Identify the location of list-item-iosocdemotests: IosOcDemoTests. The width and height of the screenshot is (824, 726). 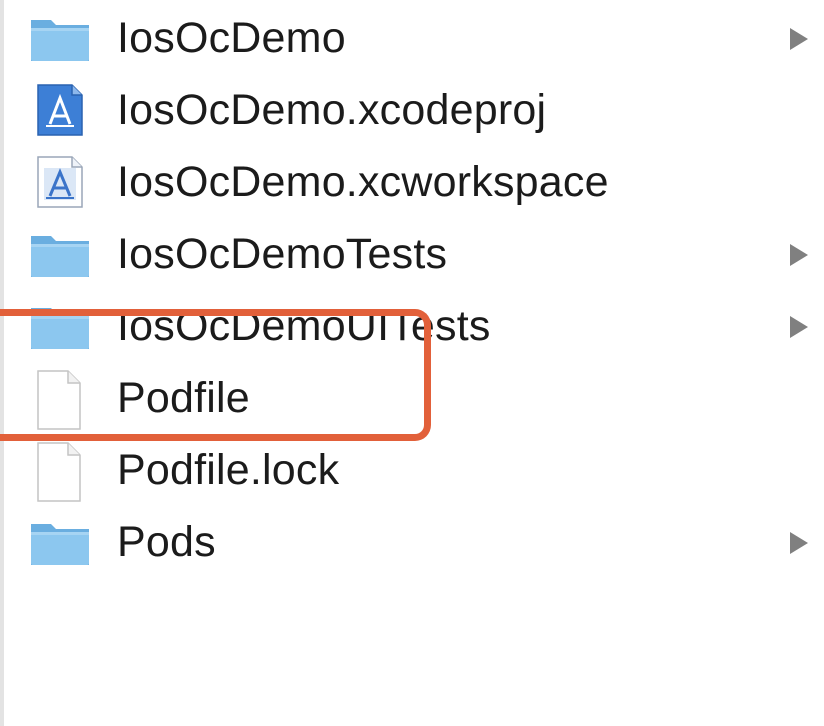
(412, 254).